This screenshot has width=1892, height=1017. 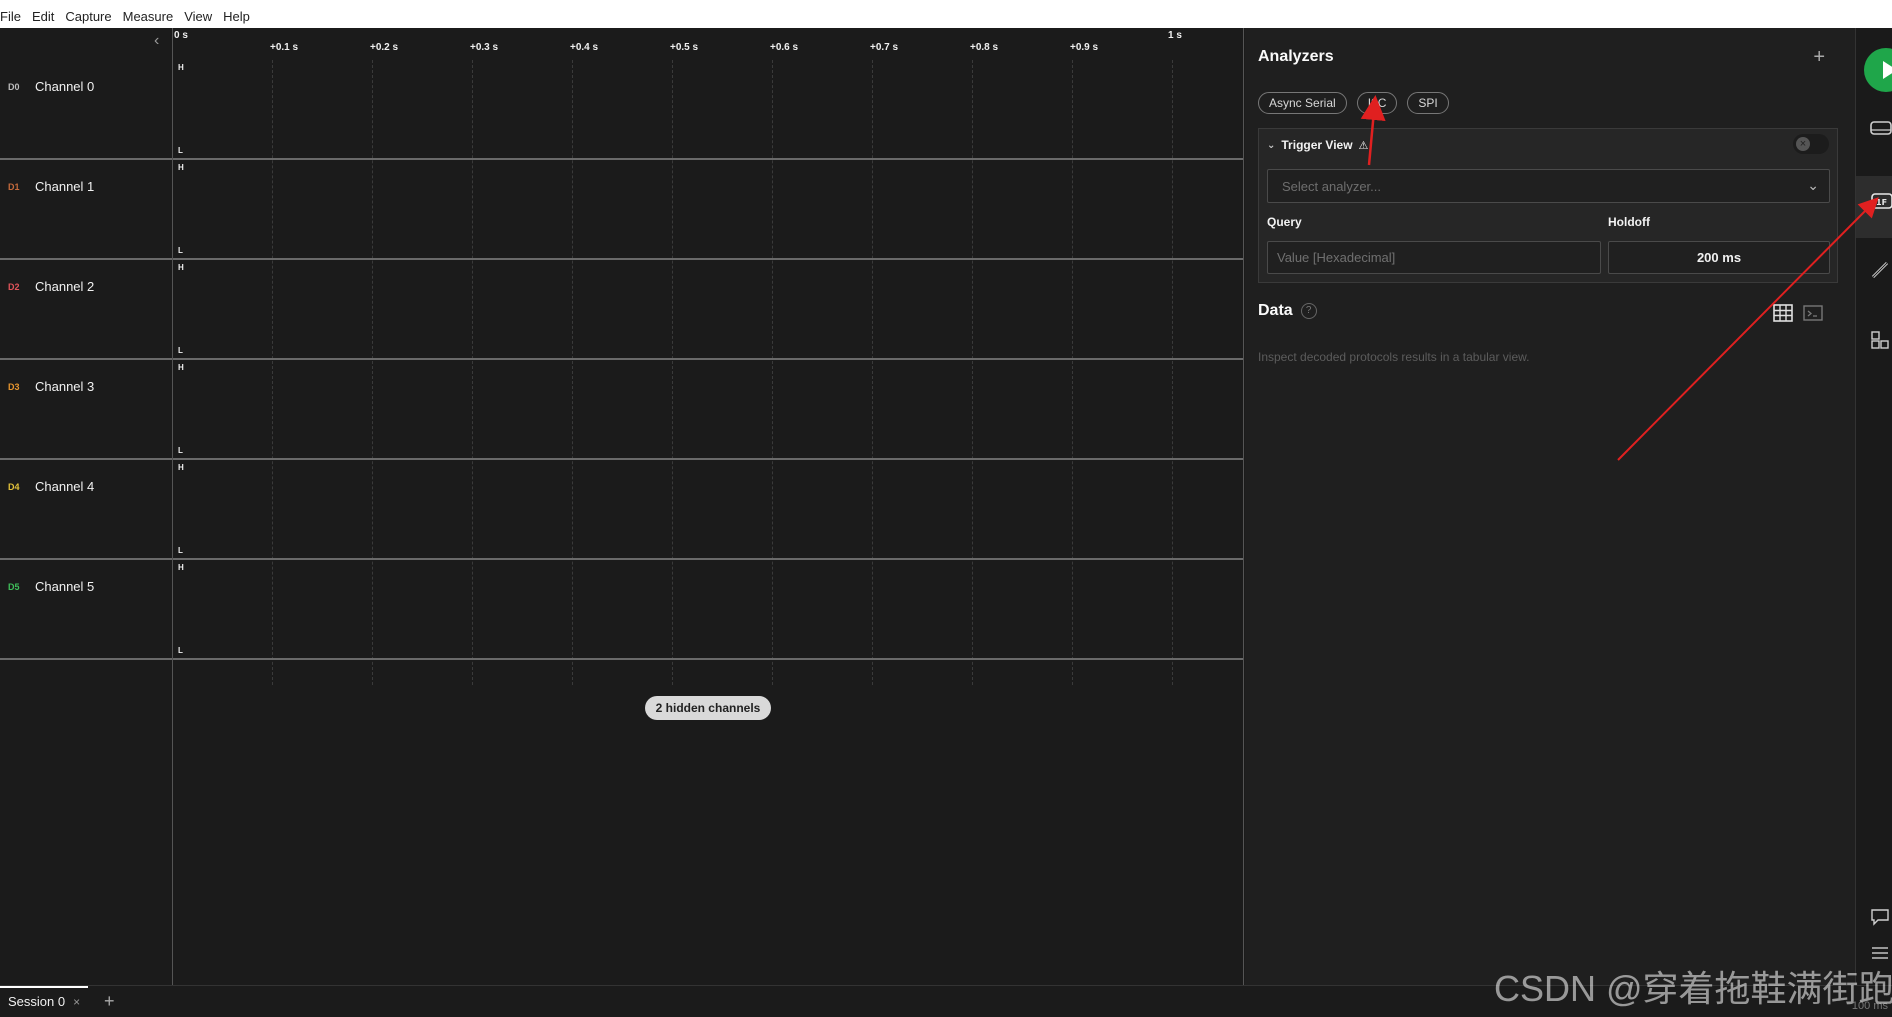 What do you see at coordinates (1084, 47) in the screenshot?
I see `time-tick-label: +0.9 s` at bounding box center [1084, 47].